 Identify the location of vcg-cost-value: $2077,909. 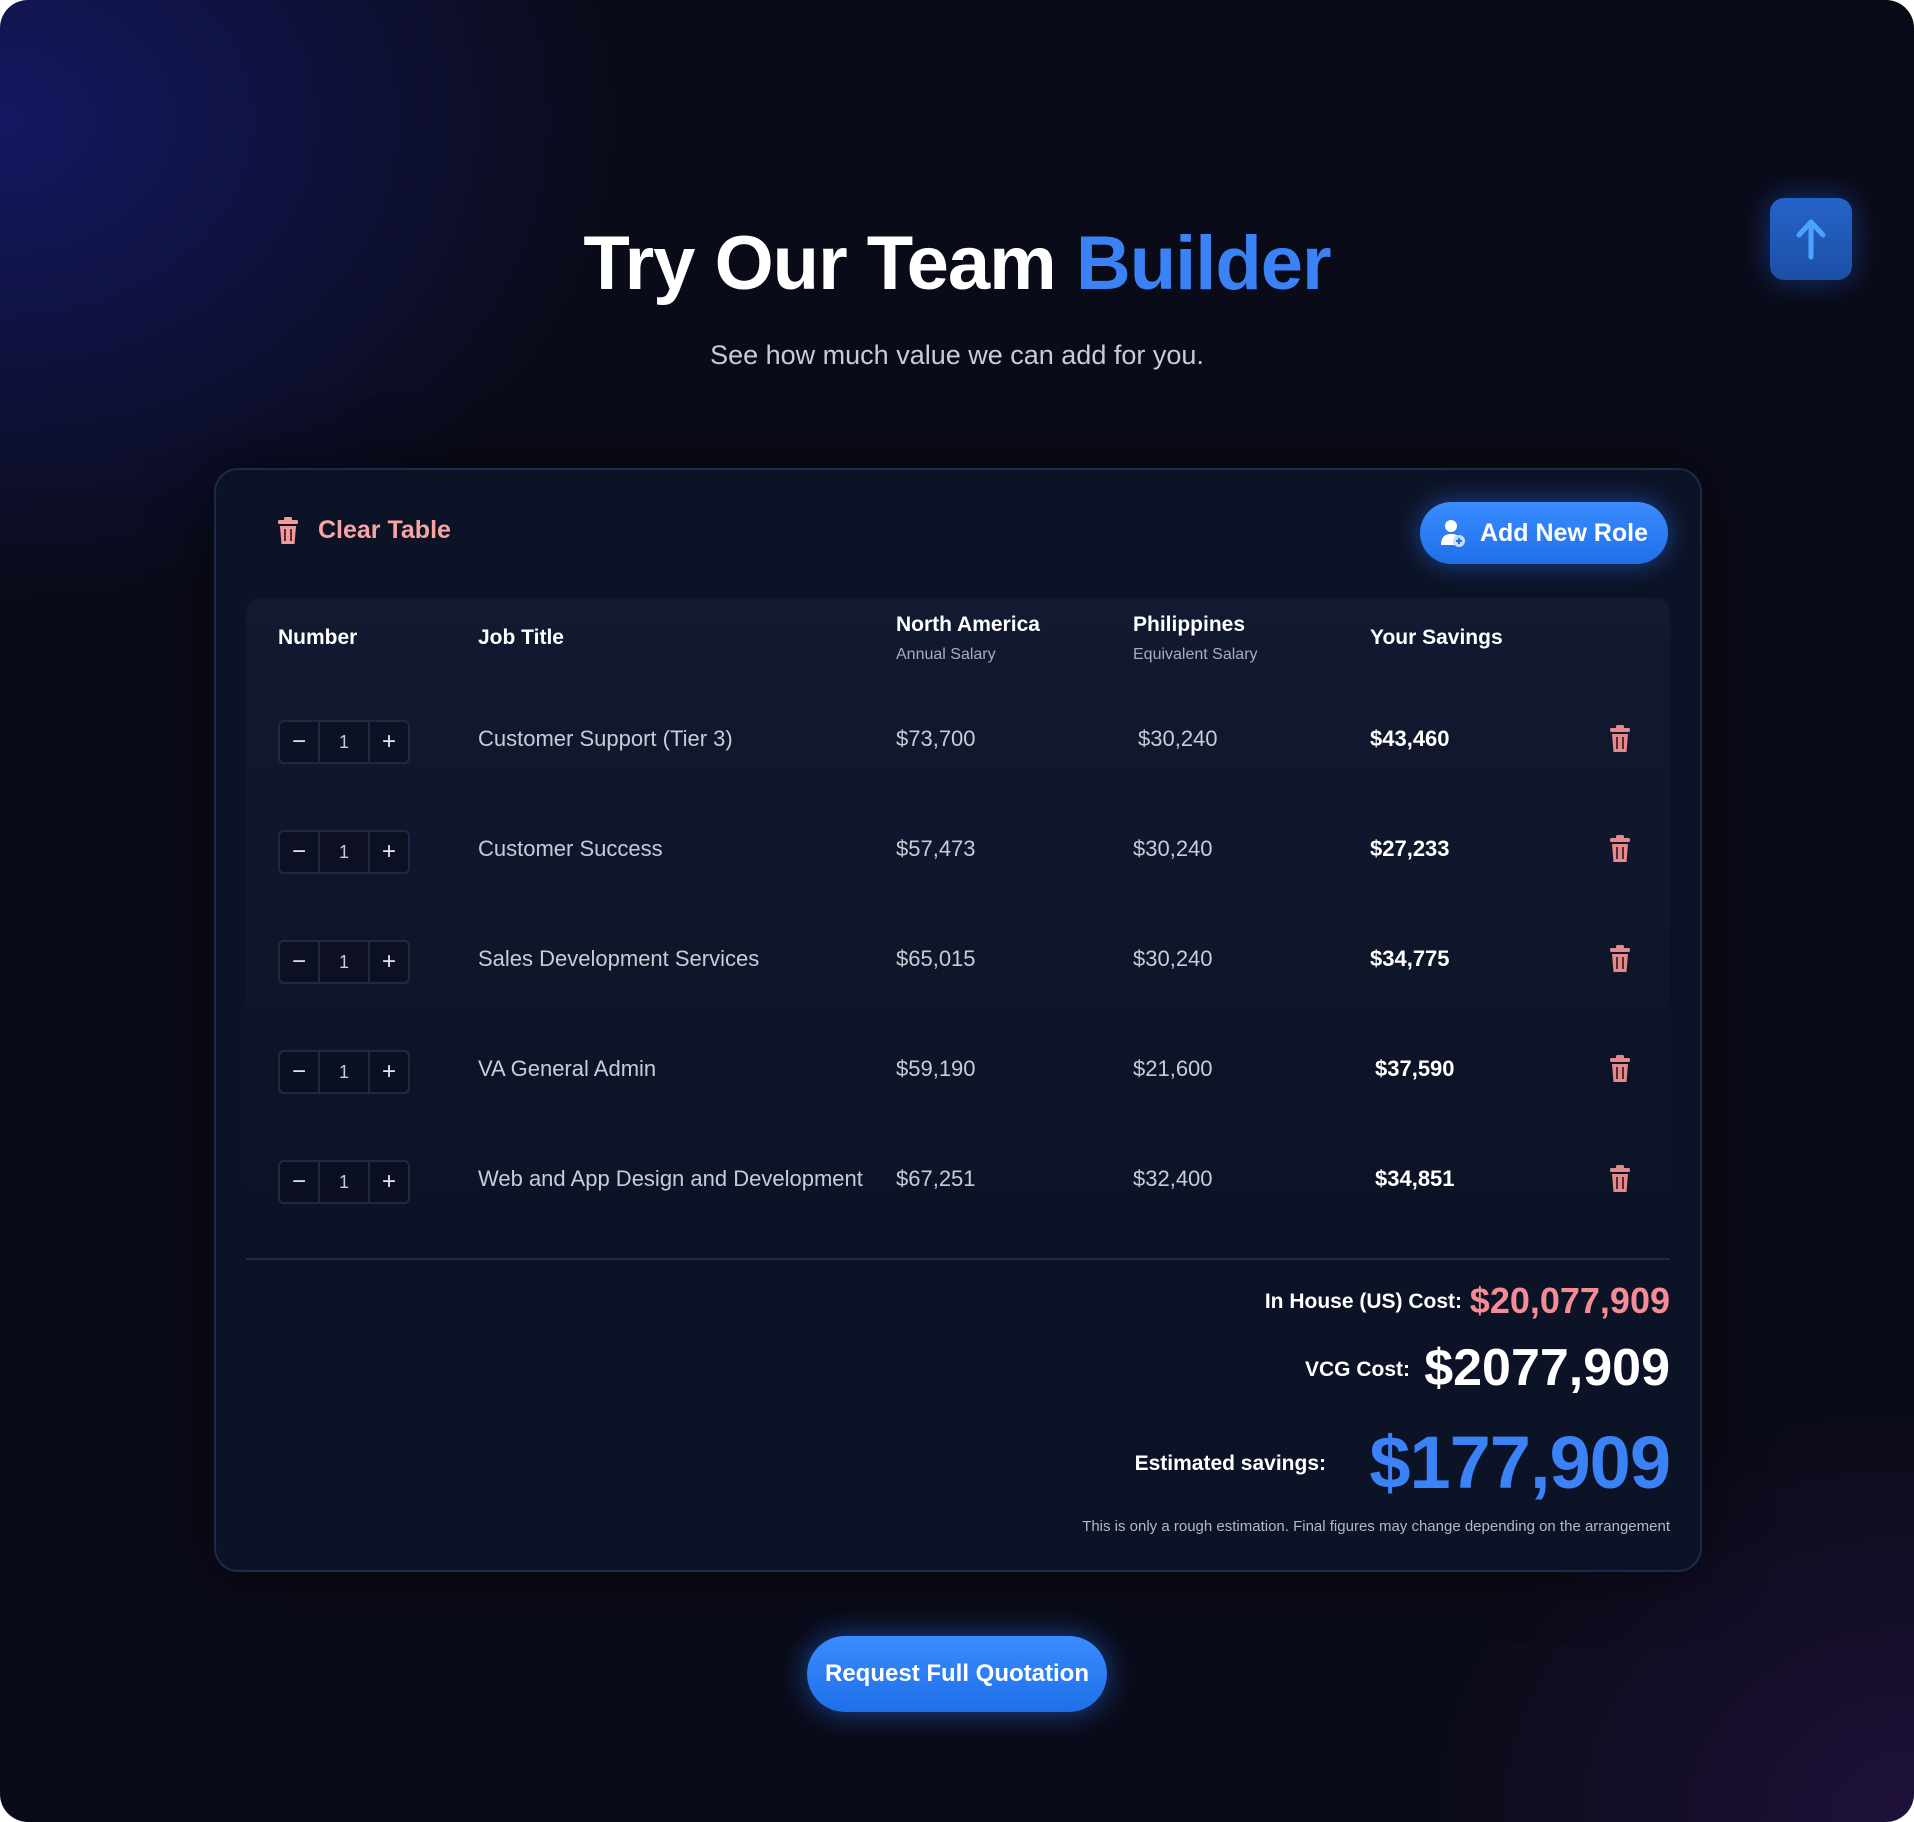
(1547, 1368).